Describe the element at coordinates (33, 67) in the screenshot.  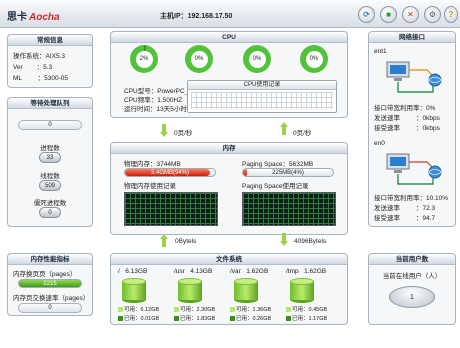
I see `ver-row: Ver ：5.3` at that location.